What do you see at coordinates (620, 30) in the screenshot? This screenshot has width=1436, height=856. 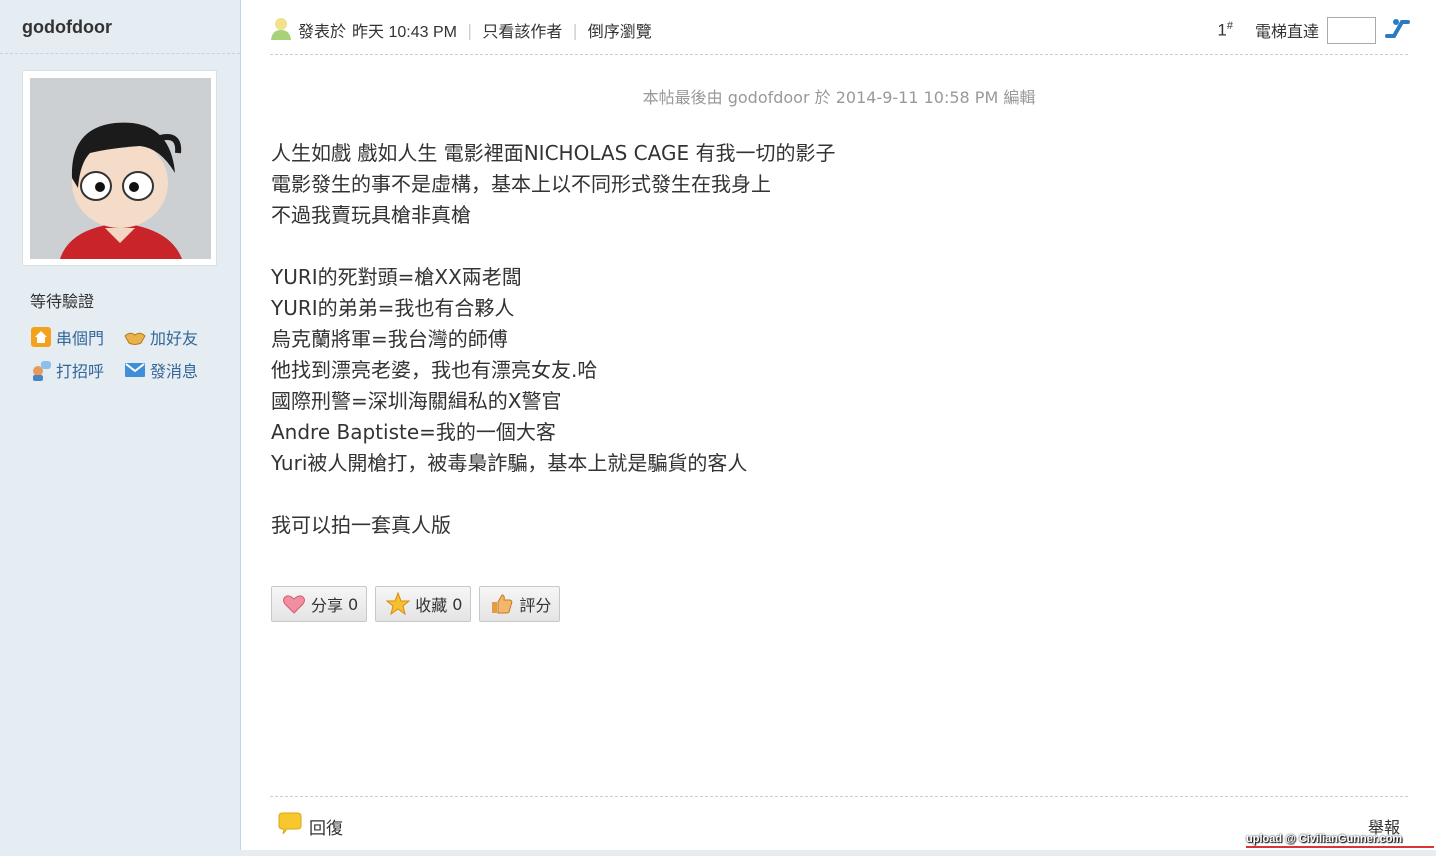 I see `reverse-view-link: 倒序瀏覽` at bounding box center [620, 30].